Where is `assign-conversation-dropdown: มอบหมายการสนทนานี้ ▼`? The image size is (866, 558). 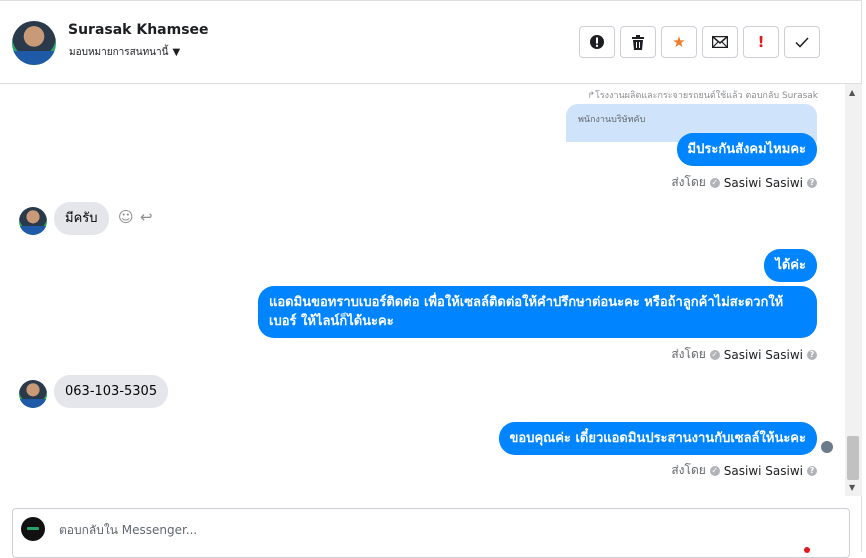 assign-conversation-dropdown: มอบหมายการสนทนานี้ ▼ is located at coordinates (124, 52).